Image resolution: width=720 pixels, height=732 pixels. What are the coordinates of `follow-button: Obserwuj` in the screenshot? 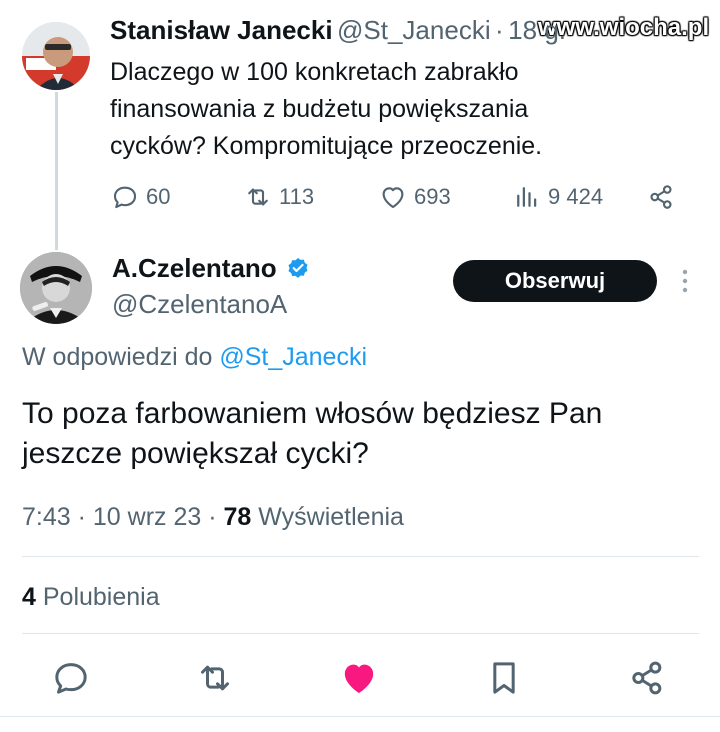 It's located at (555, 281).